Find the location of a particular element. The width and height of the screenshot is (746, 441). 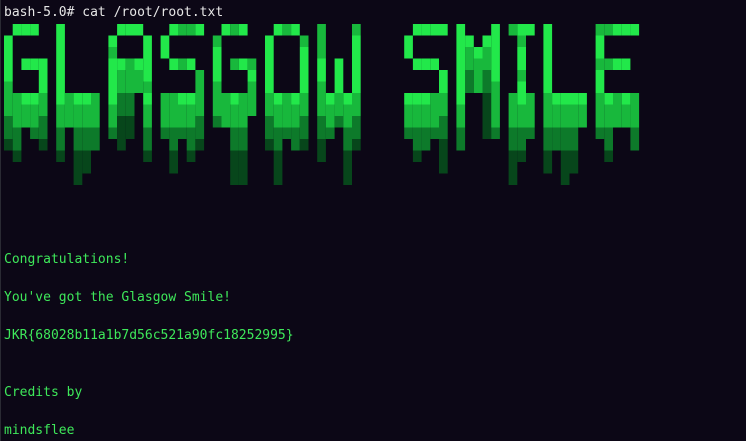

author-name: mindsflee is located at coordinates (39, 430).